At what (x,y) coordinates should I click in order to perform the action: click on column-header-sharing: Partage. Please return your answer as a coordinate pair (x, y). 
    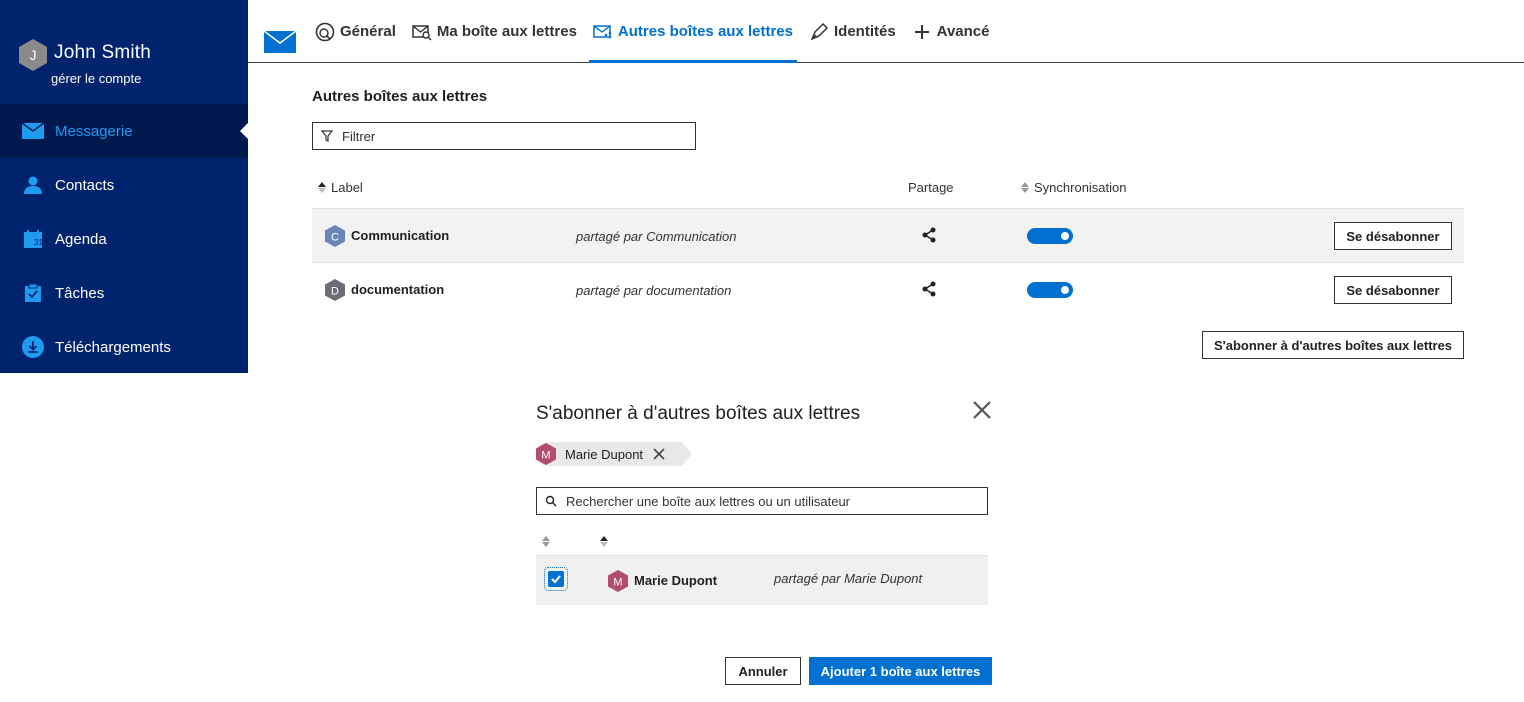
    Looking at the image, I should click on (931, 187).